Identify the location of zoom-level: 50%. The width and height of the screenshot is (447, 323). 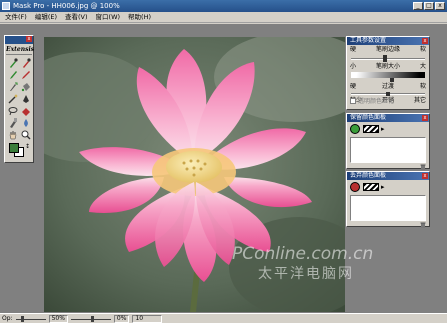
(58, 318).